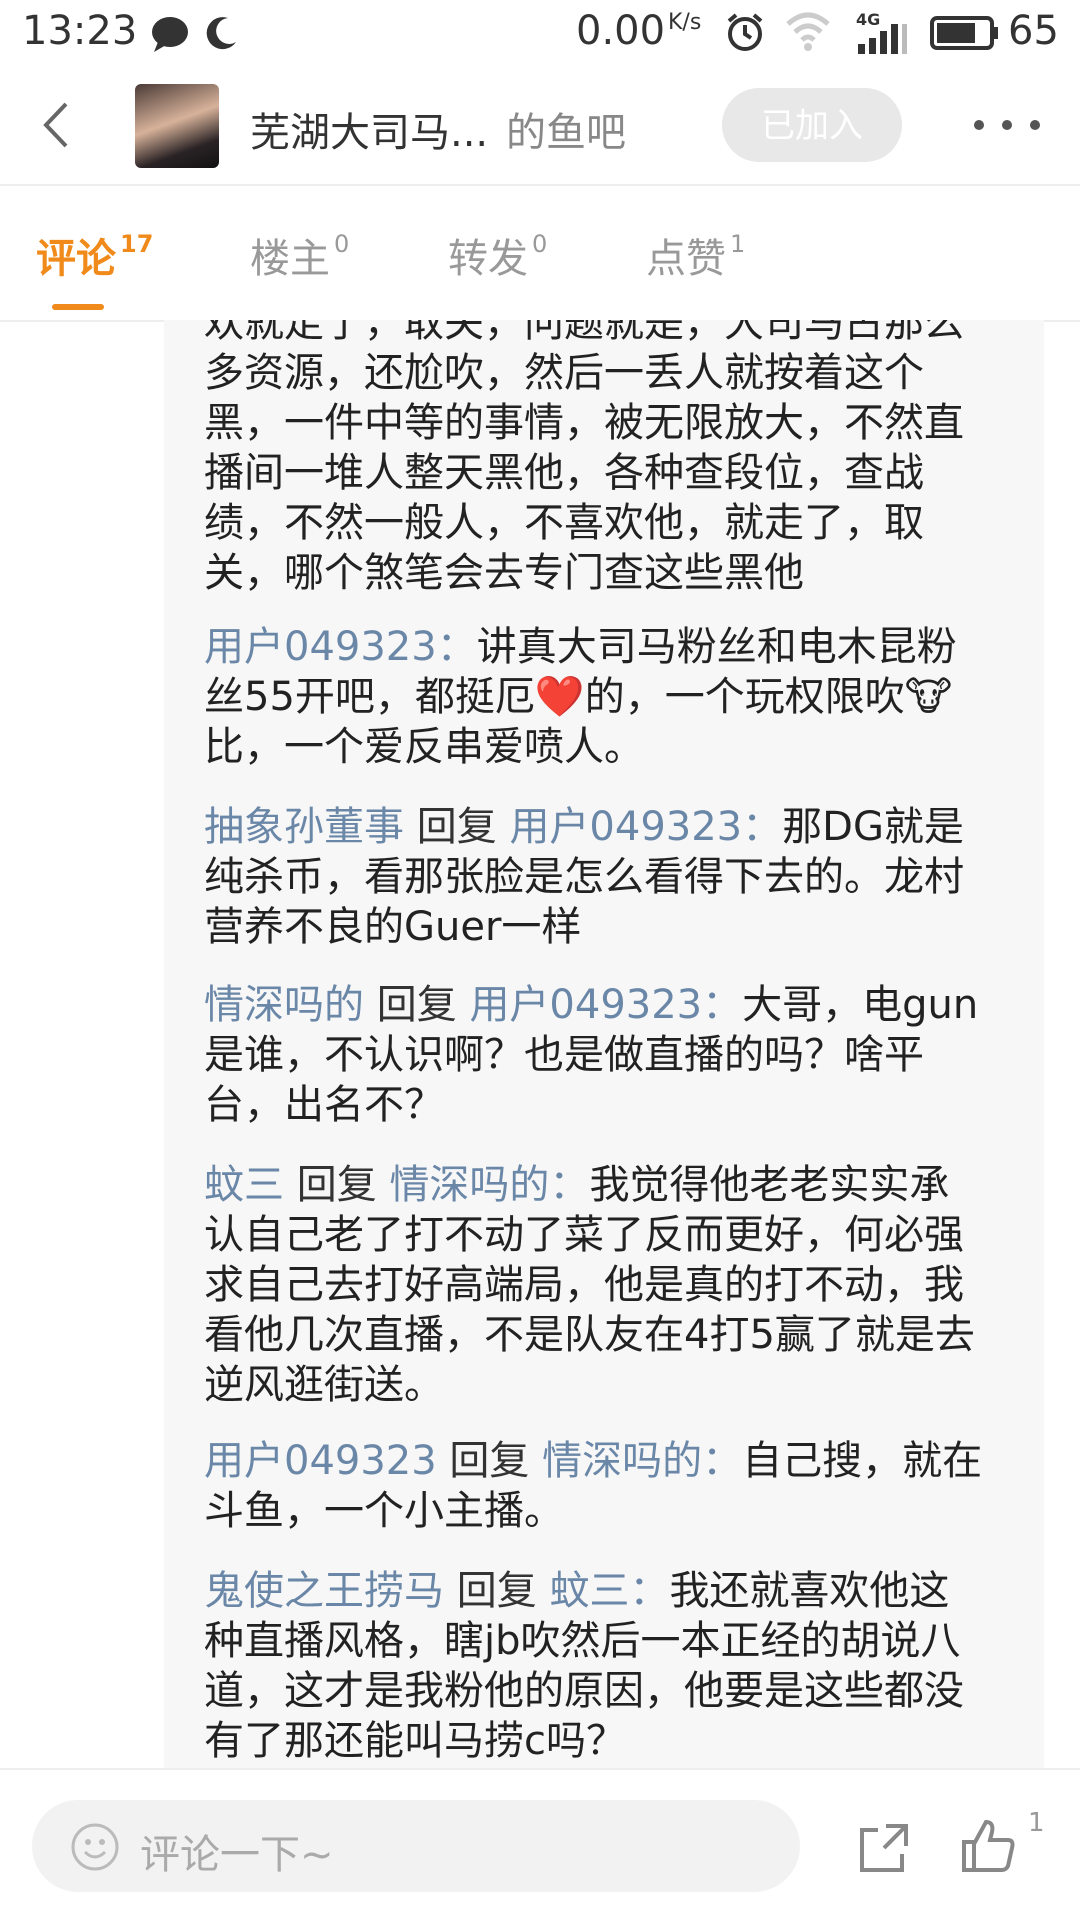 This screenshot has width=1080, height=1922. I want to click on reply-text: 丝55开吧，都挺厄❤️的，一个玩权限吹🐮, so click(578, 697).